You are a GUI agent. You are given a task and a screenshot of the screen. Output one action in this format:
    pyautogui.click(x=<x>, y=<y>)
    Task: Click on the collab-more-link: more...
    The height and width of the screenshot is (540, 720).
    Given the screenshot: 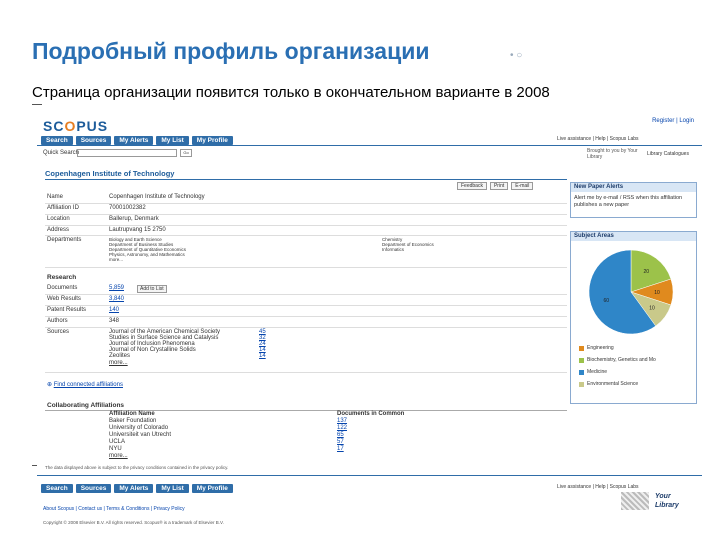 What is the action you would take?
    pyautogui.click(x=118, y=456)
    